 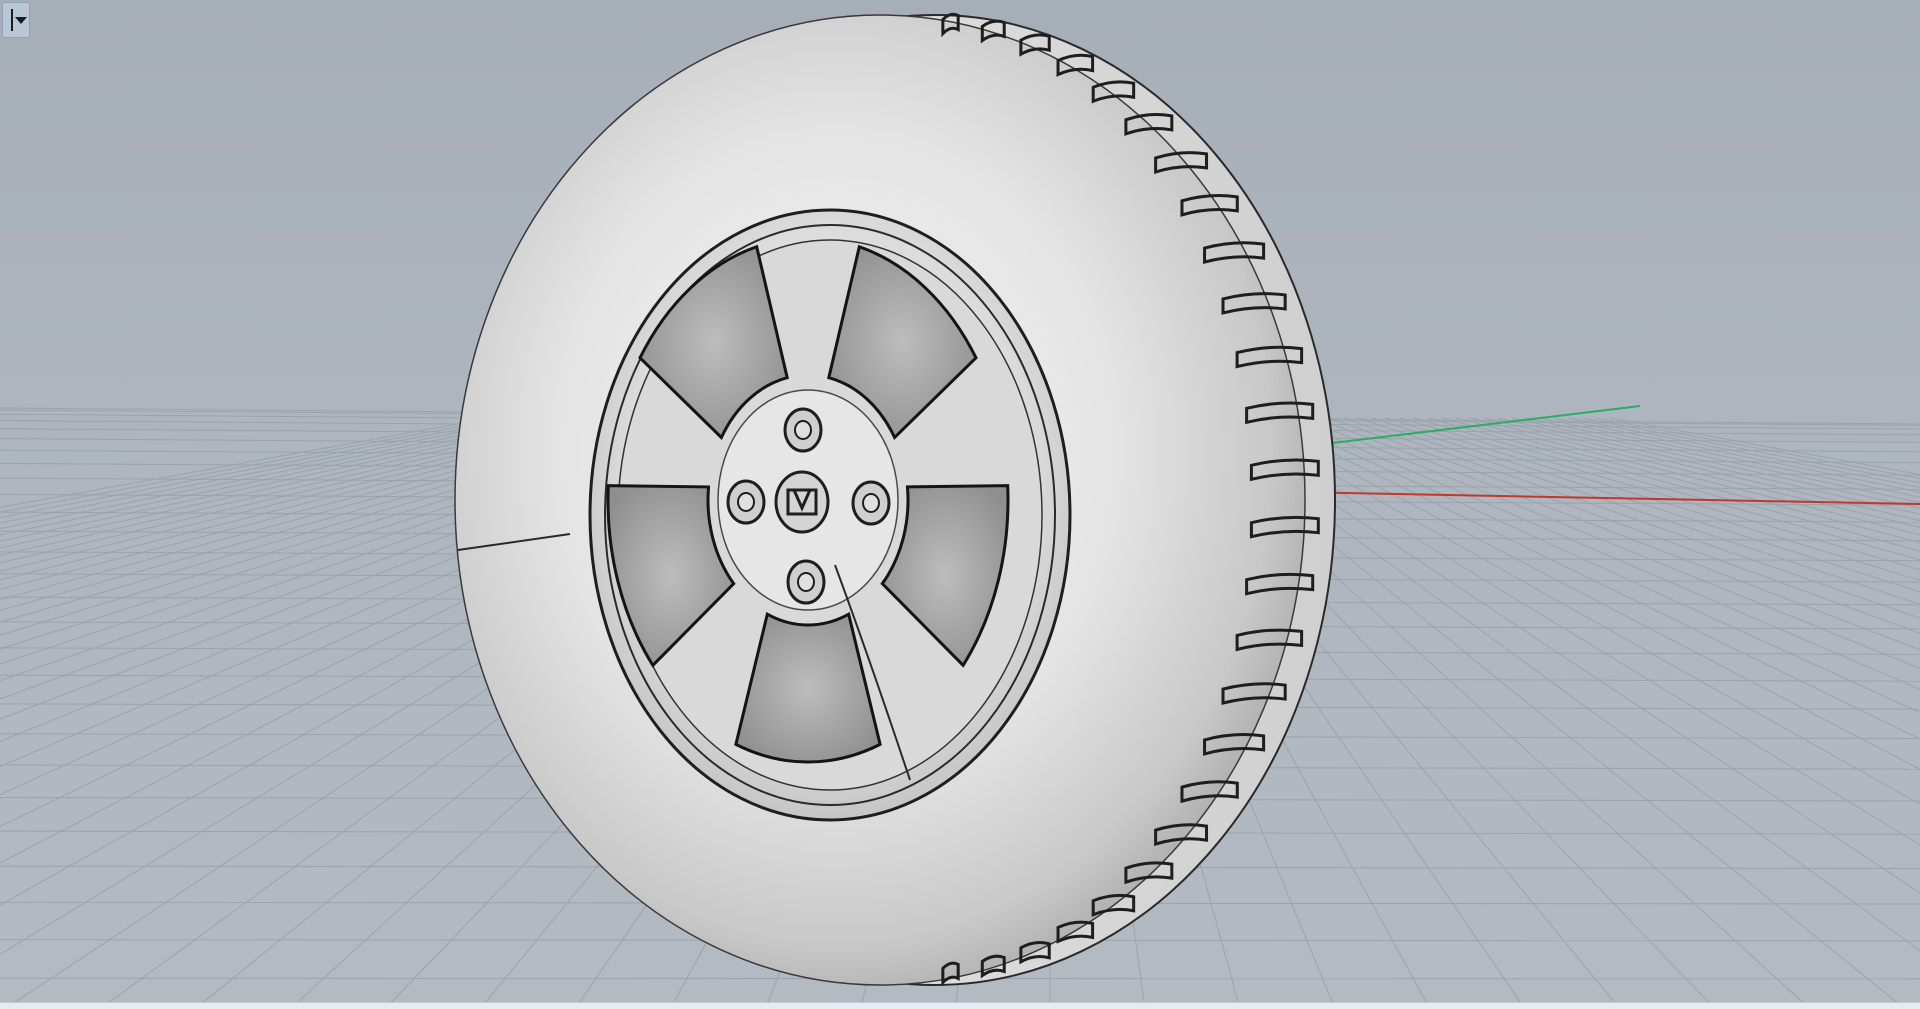 What do you see at coordinates (960, 1005) in the screenshot?
I see `status-strip` at bounding box center [960, 1005].